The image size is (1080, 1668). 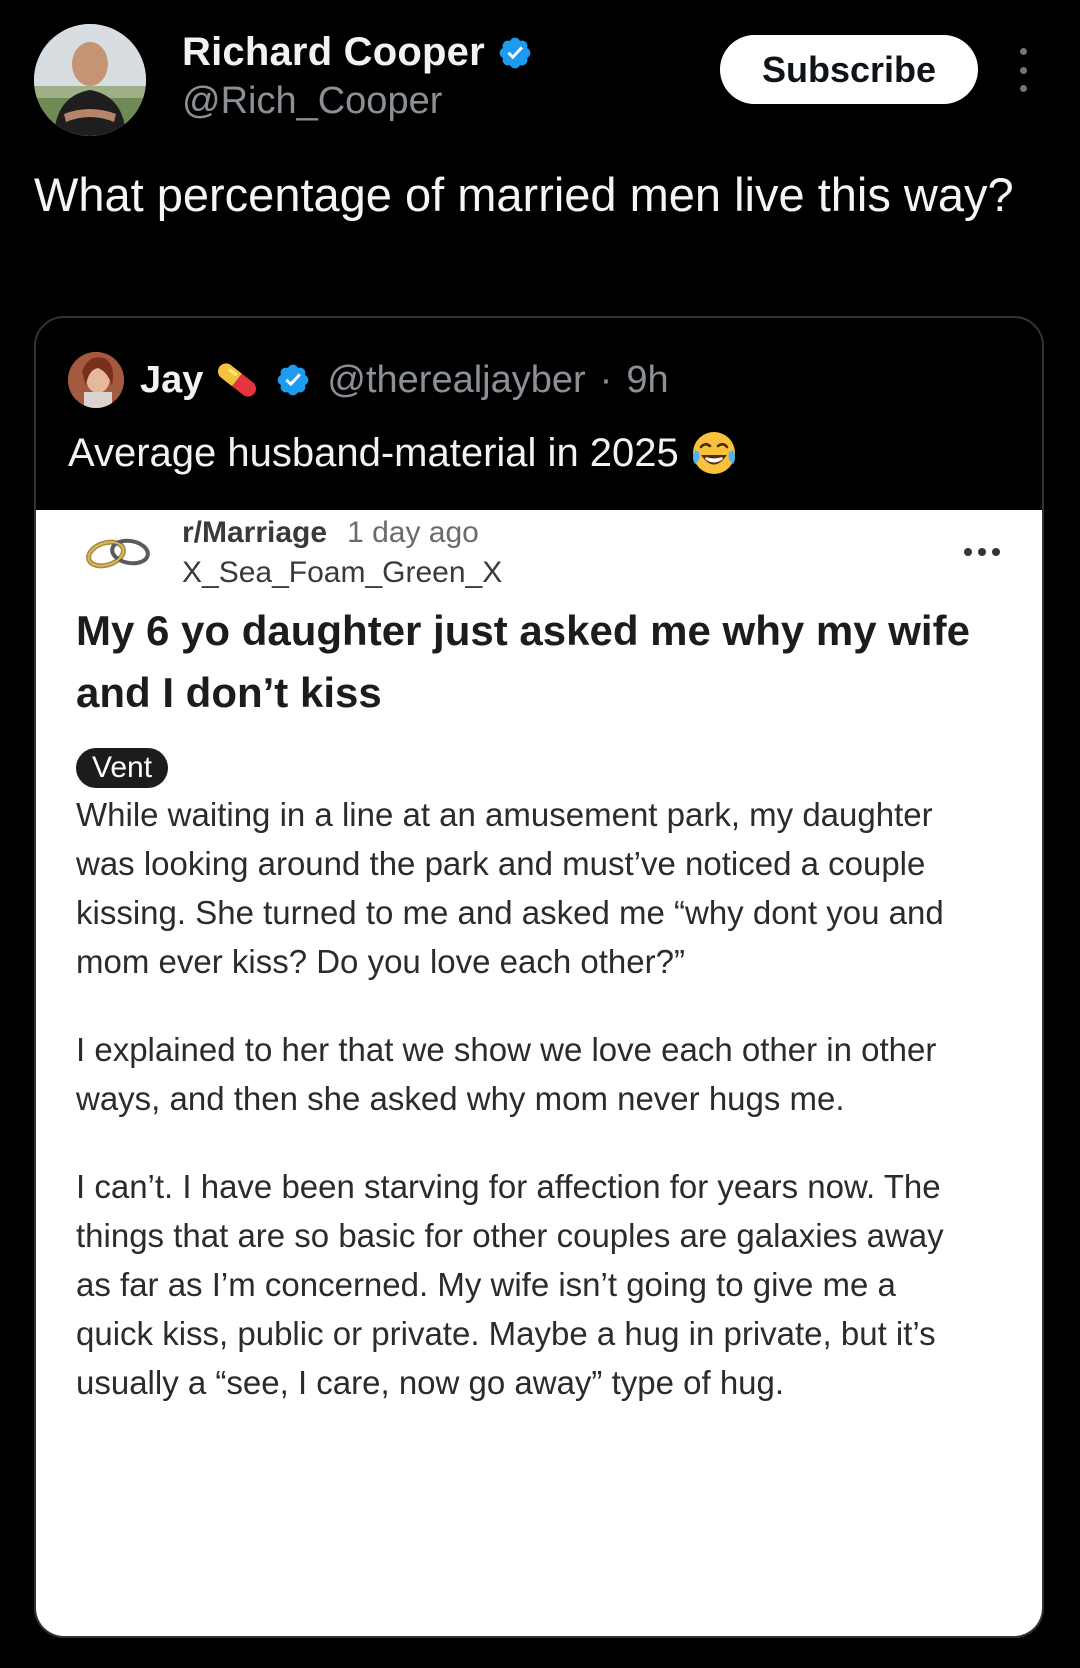 I want to click on author-handle: @Rich_Cooper, so click(x=312, y=101).